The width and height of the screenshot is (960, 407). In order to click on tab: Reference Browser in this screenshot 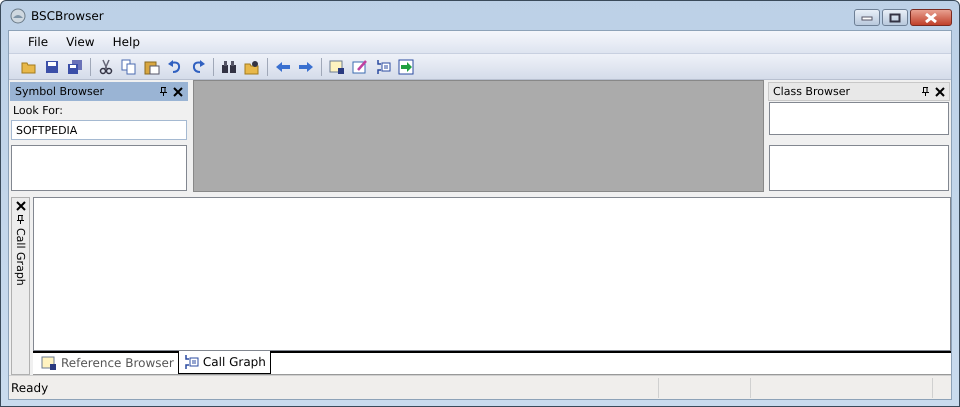, I will do `click(107, 362)`.